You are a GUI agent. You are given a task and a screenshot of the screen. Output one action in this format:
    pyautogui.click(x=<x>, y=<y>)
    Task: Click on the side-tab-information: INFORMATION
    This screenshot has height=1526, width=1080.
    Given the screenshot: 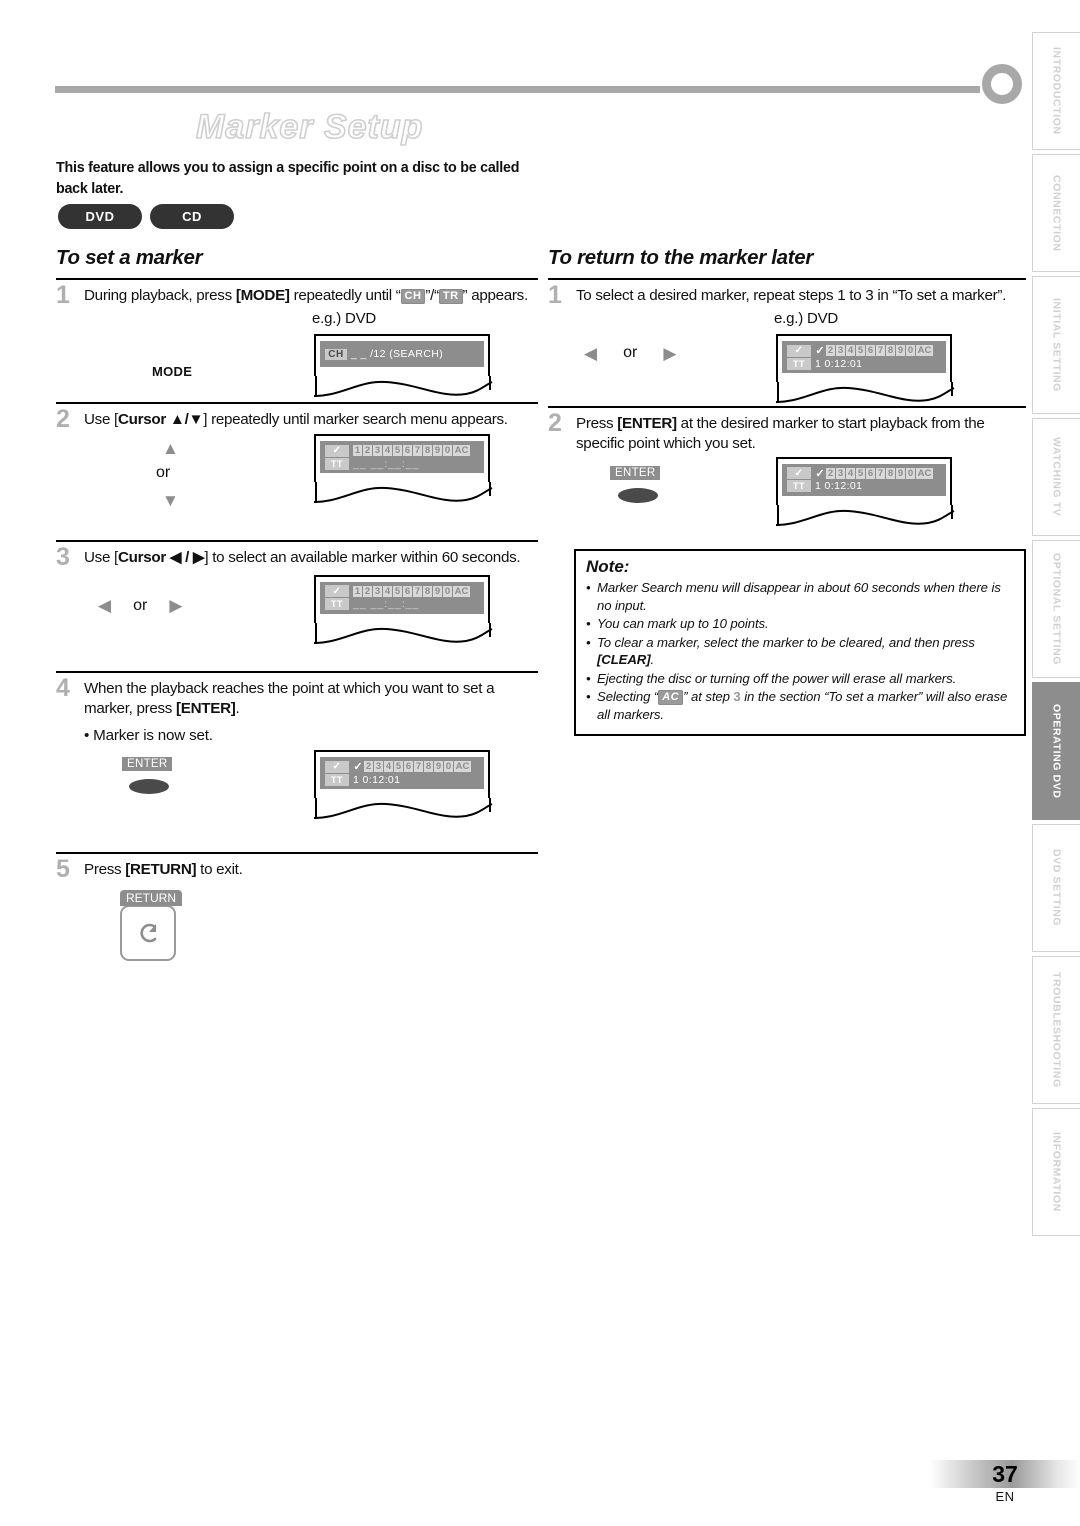 What is the action you would take?
    pyautogui.click(x=1056, y=1172)
    